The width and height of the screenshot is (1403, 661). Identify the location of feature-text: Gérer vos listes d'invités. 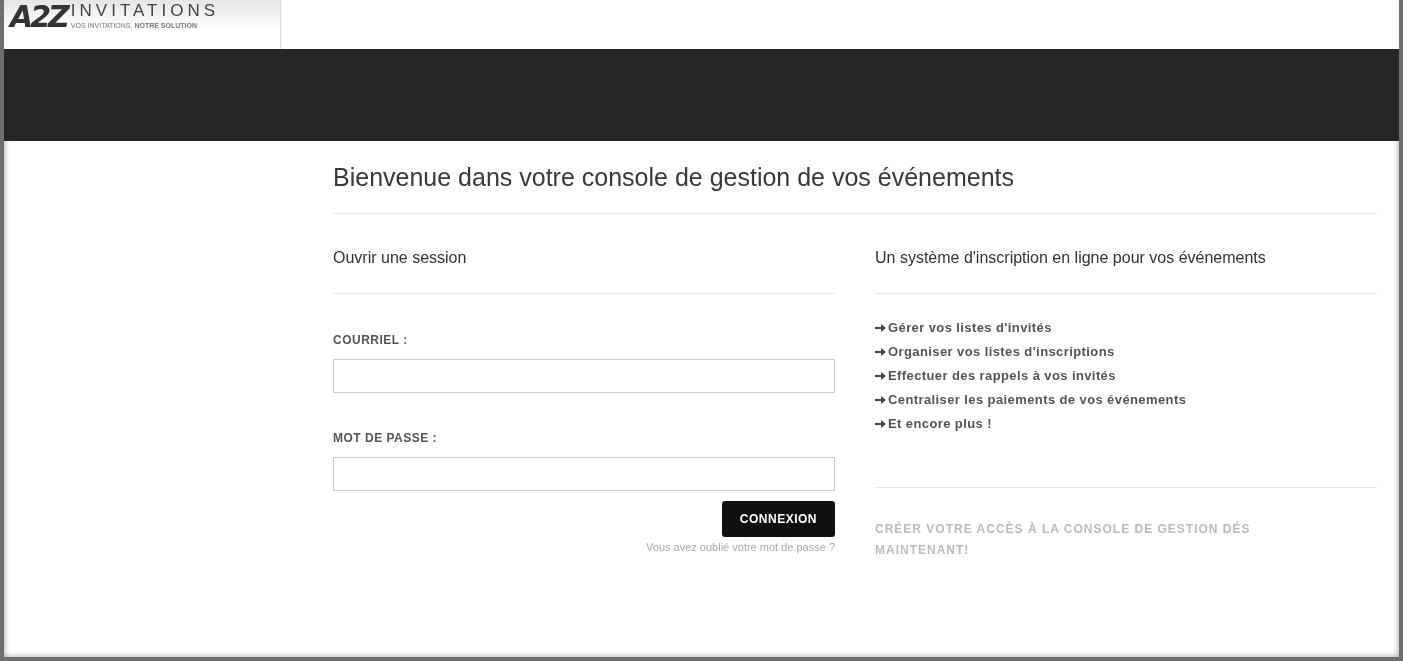
(970, 327).